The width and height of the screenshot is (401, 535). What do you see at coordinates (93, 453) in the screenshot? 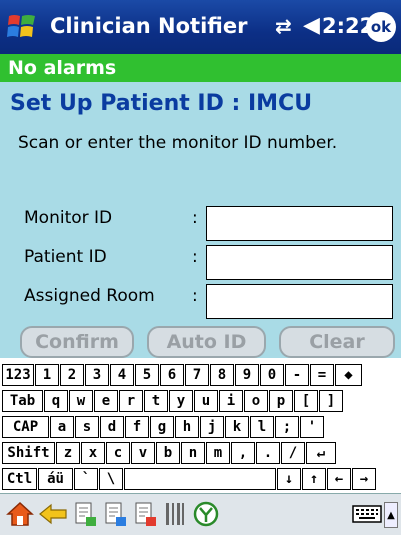
I see `key-x: x` at bounding box center [93, 453].